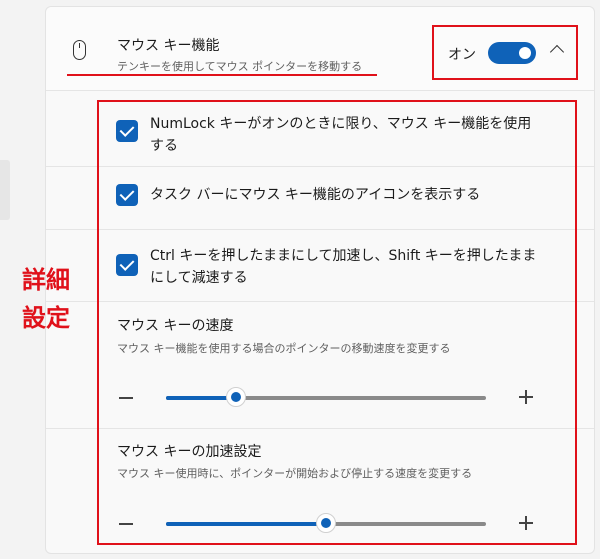 Image resolution: width=600 pixels, height=559 pixels. Describe the element at coordinates (240, 66) in the screenshot. I see `mouse-keys-subtitle: テンキーを使用してマウス ポインターを移動する` at that location.